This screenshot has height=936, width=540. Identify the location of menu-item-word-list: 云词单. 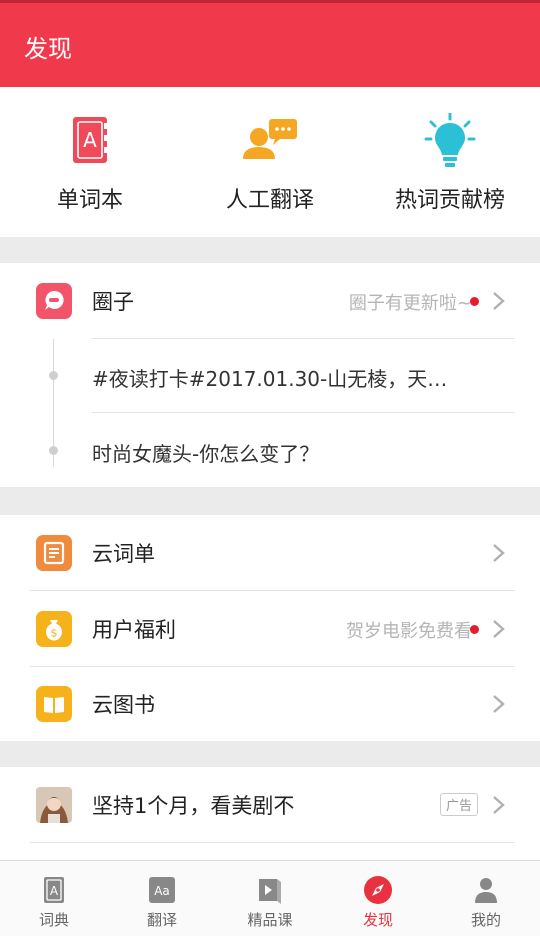
(270, 553).